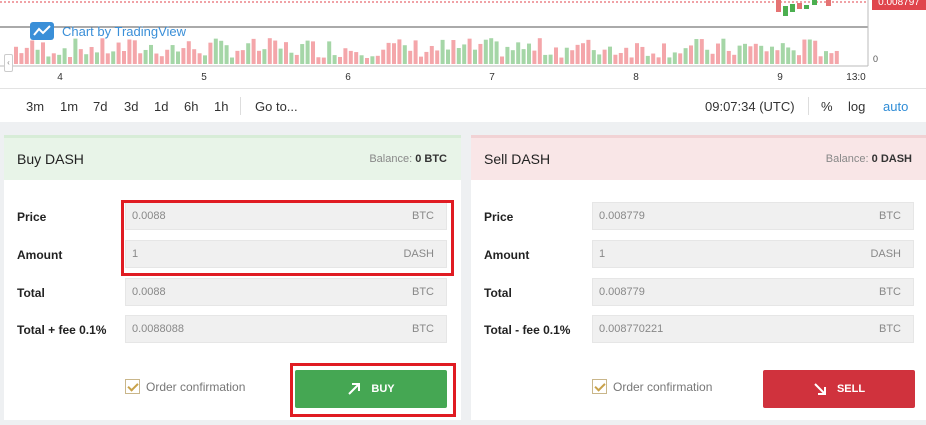 The image size is (926, 425). I want to click on buy-total-input: 0.0088 BTC, so click(286, 292).